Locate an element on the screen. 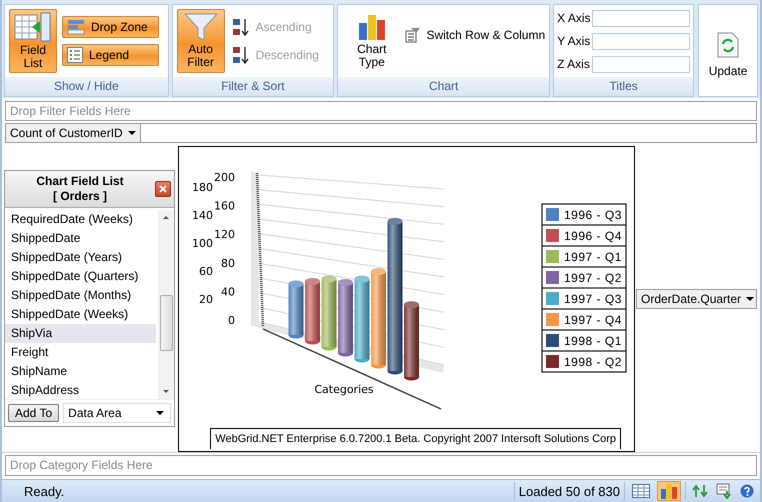 The height and width of the screenshot is (502, 762). y-tick-label: 20 is located at coordinates (206, 299).